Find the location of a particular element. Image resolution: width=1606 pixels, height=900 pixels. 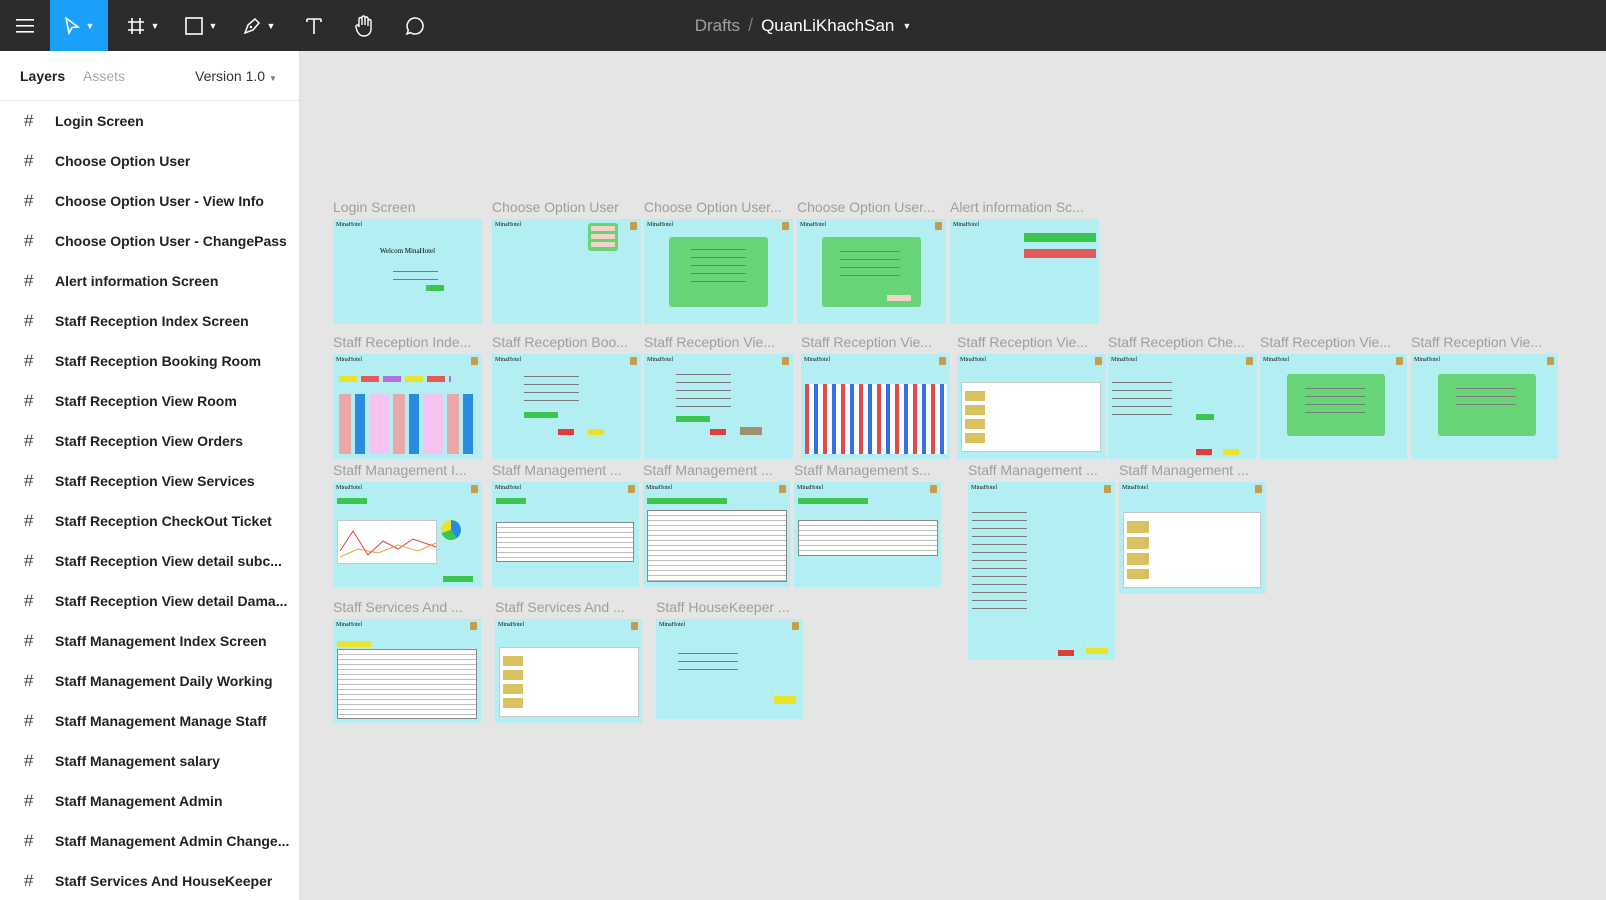

layer-item: # Staff Reception CheckOut Ticket is located at coordinates (149, 521).